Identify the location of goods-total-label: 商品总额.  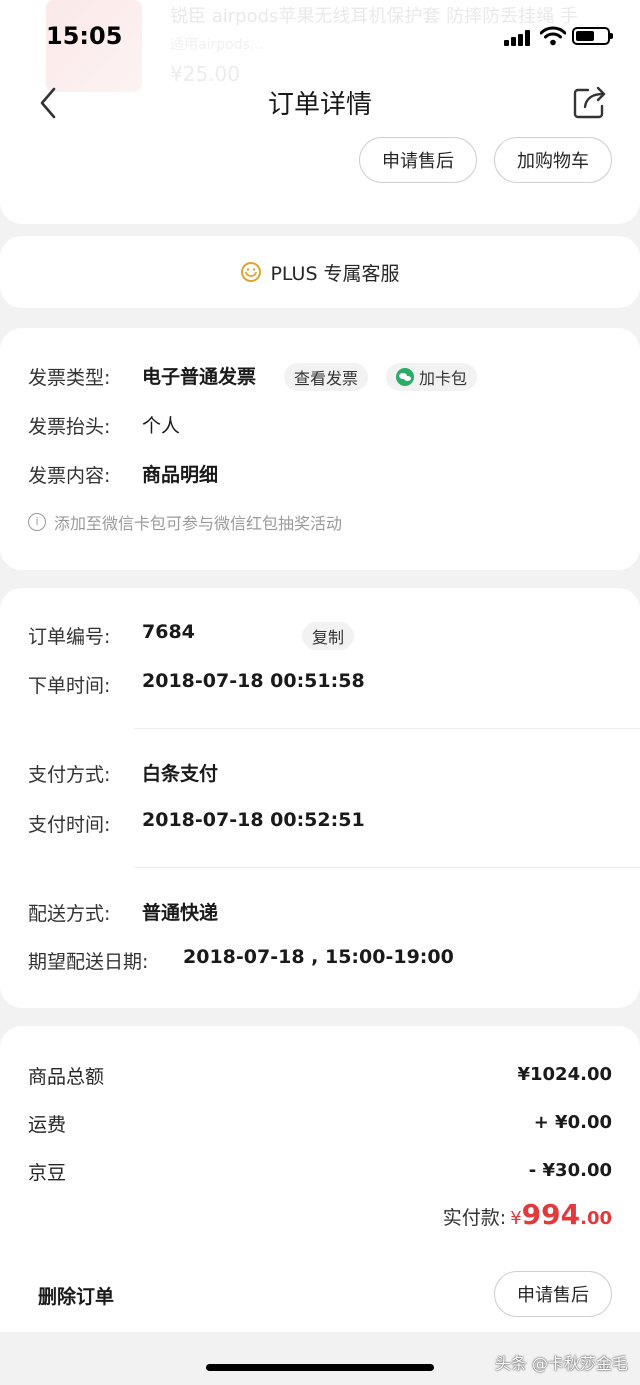
(66, 1077).